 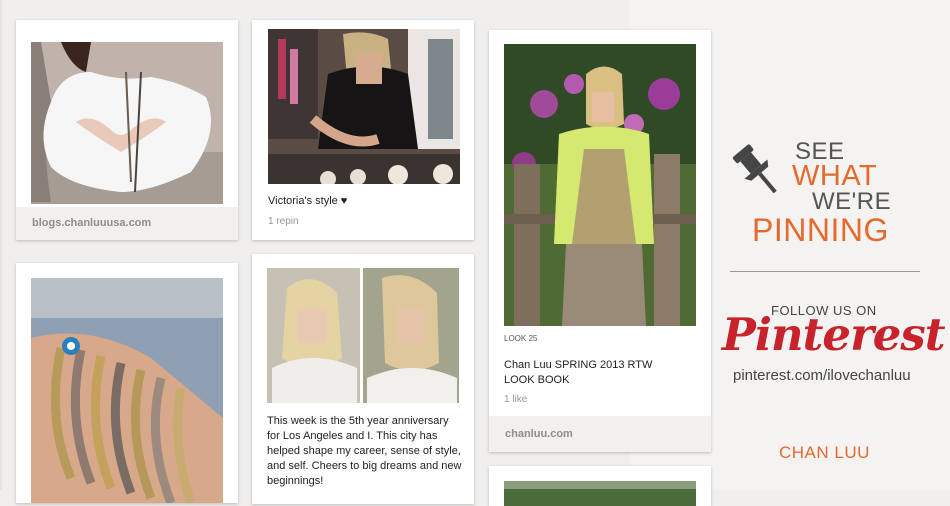 I want to click on model-garden-photo, so click(x=600, y=185).